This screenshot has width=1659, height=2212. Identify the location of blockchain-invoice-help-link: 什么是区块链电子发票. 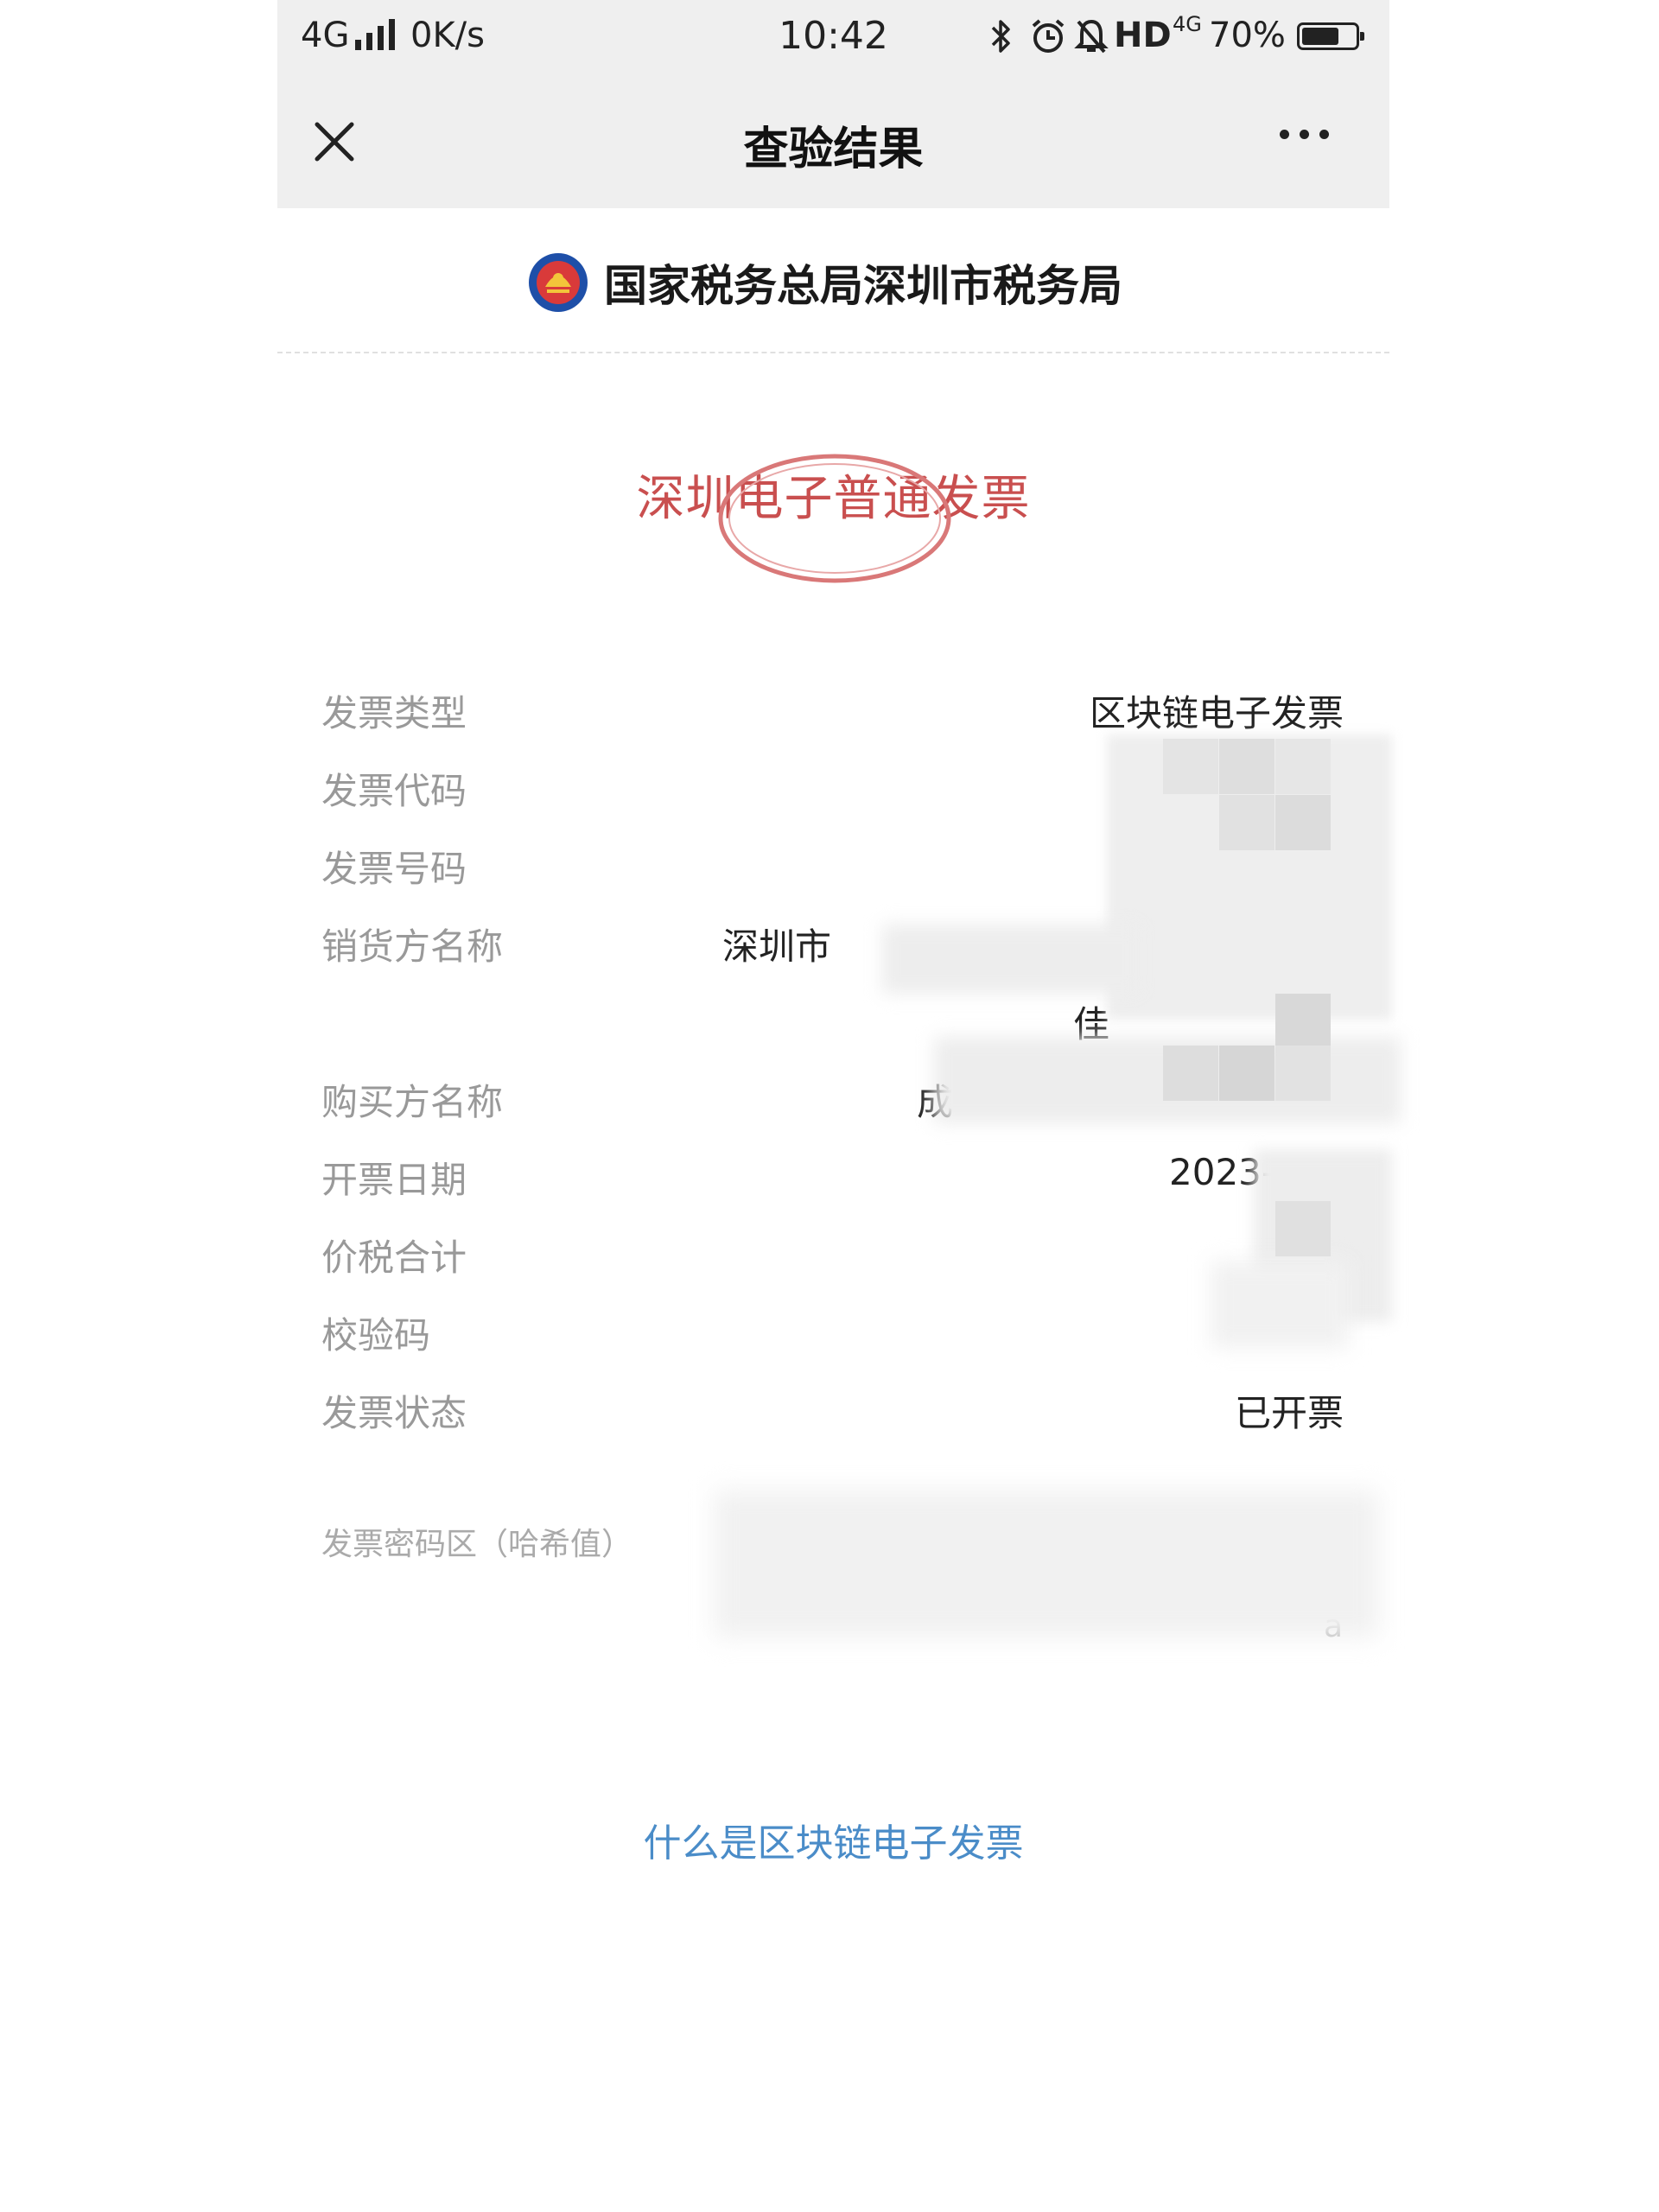
(833, 1839).